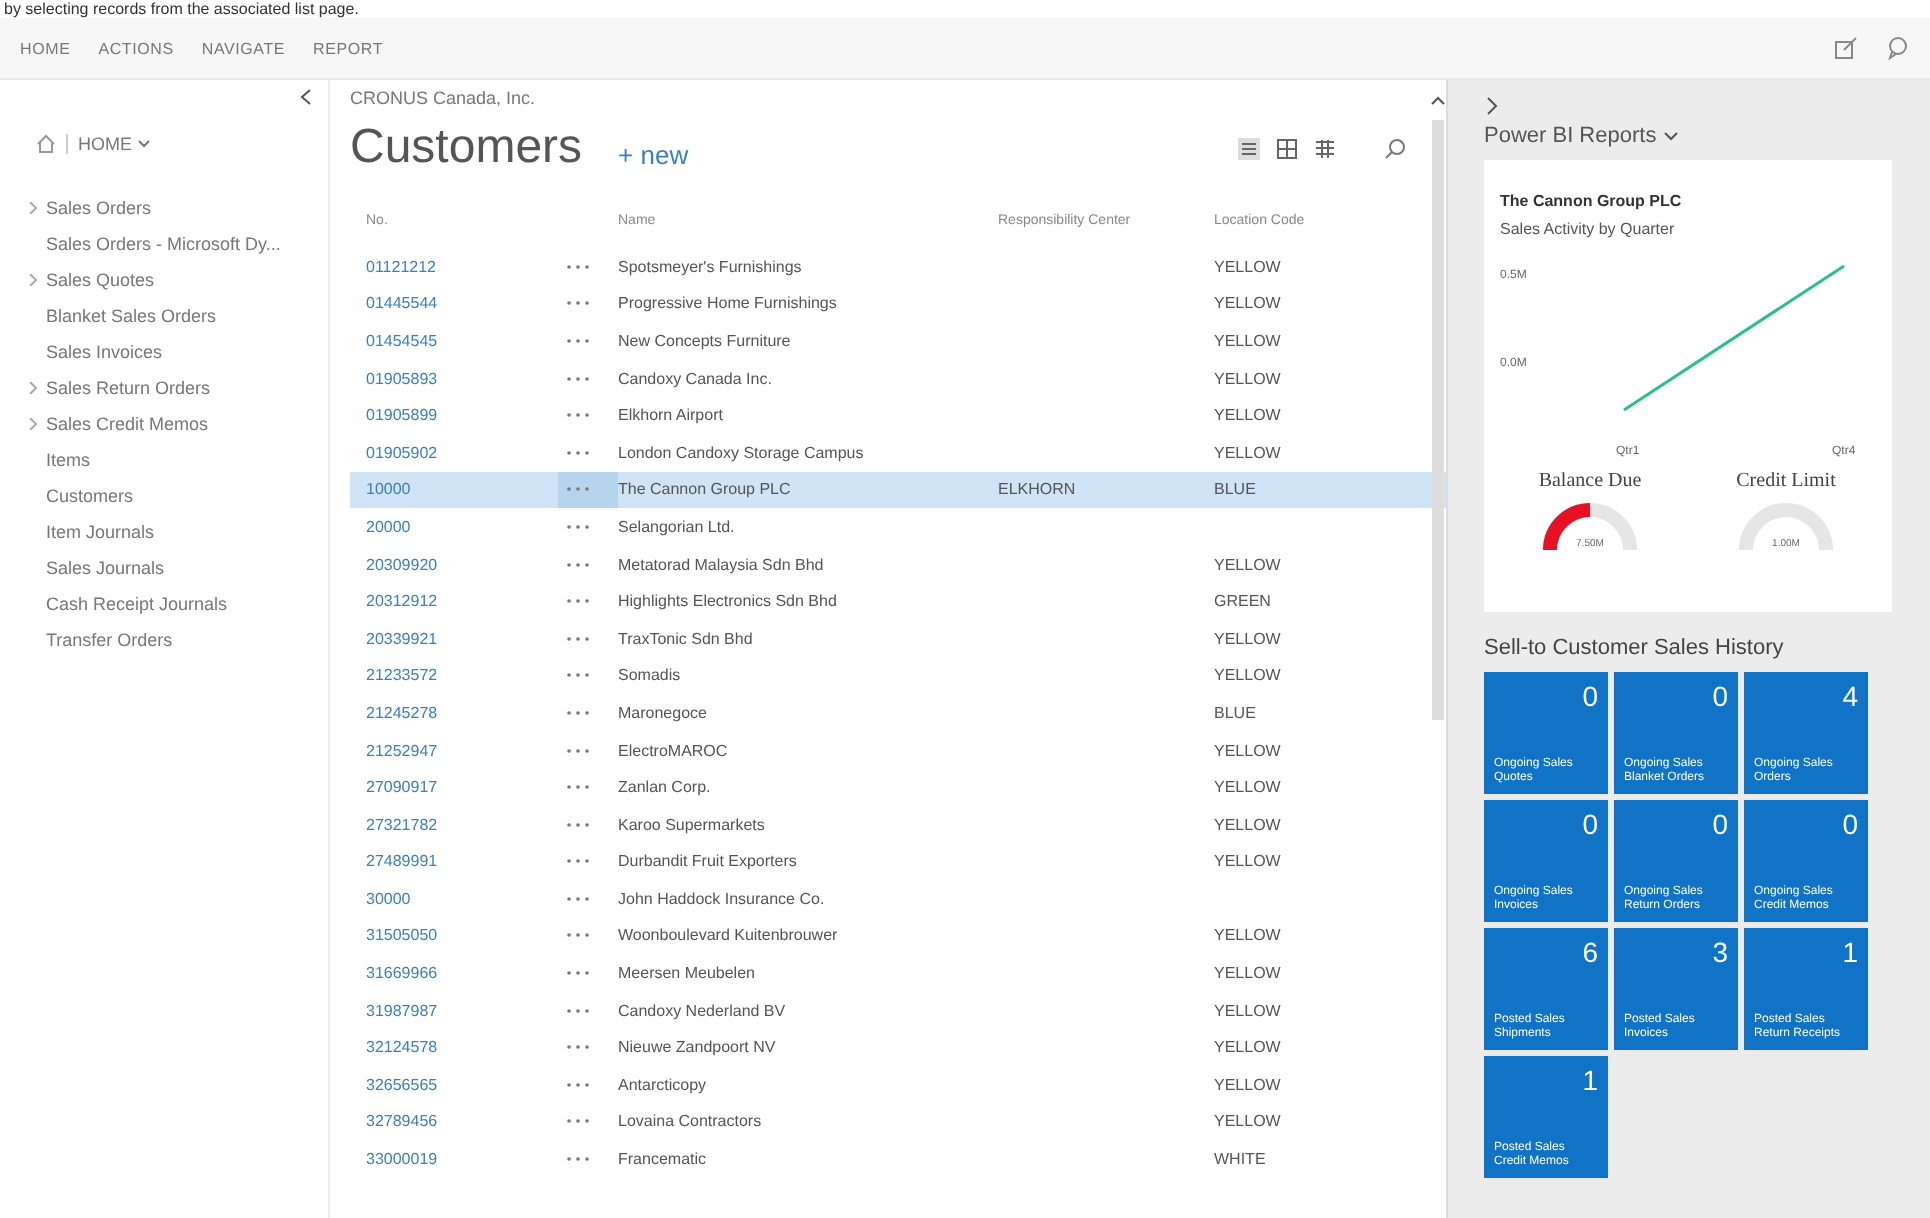 This screenshot has height=1218, width=1930. I want to click on customer-number-link: 01905902, so click(462, 452).